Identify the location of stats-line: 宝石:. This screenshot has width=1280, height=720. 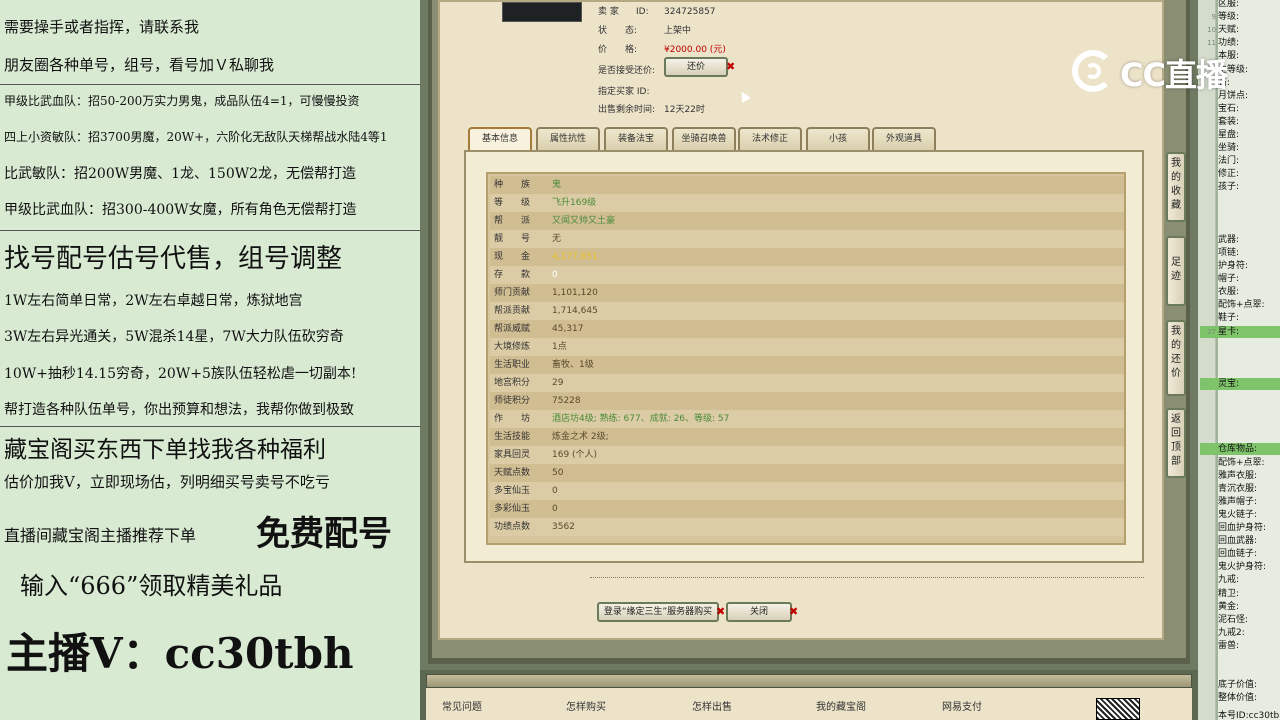
(1240, 109).